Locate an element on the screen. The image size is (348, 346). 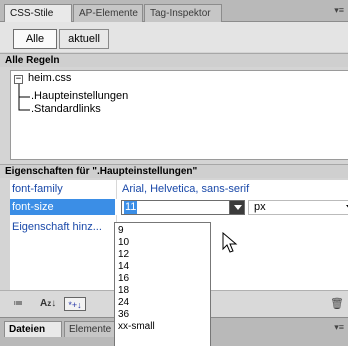
tab-css-styles: CSS-Stile is located at coordinates (38, 13).